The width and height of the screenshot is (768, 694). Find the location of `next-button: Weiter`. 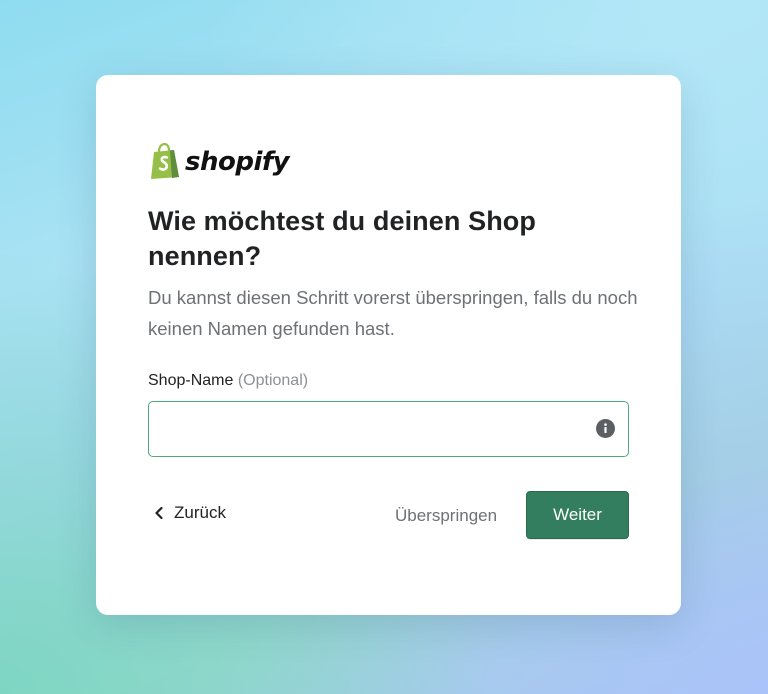

next-button: Weiter is located at coordinates (577, 515).